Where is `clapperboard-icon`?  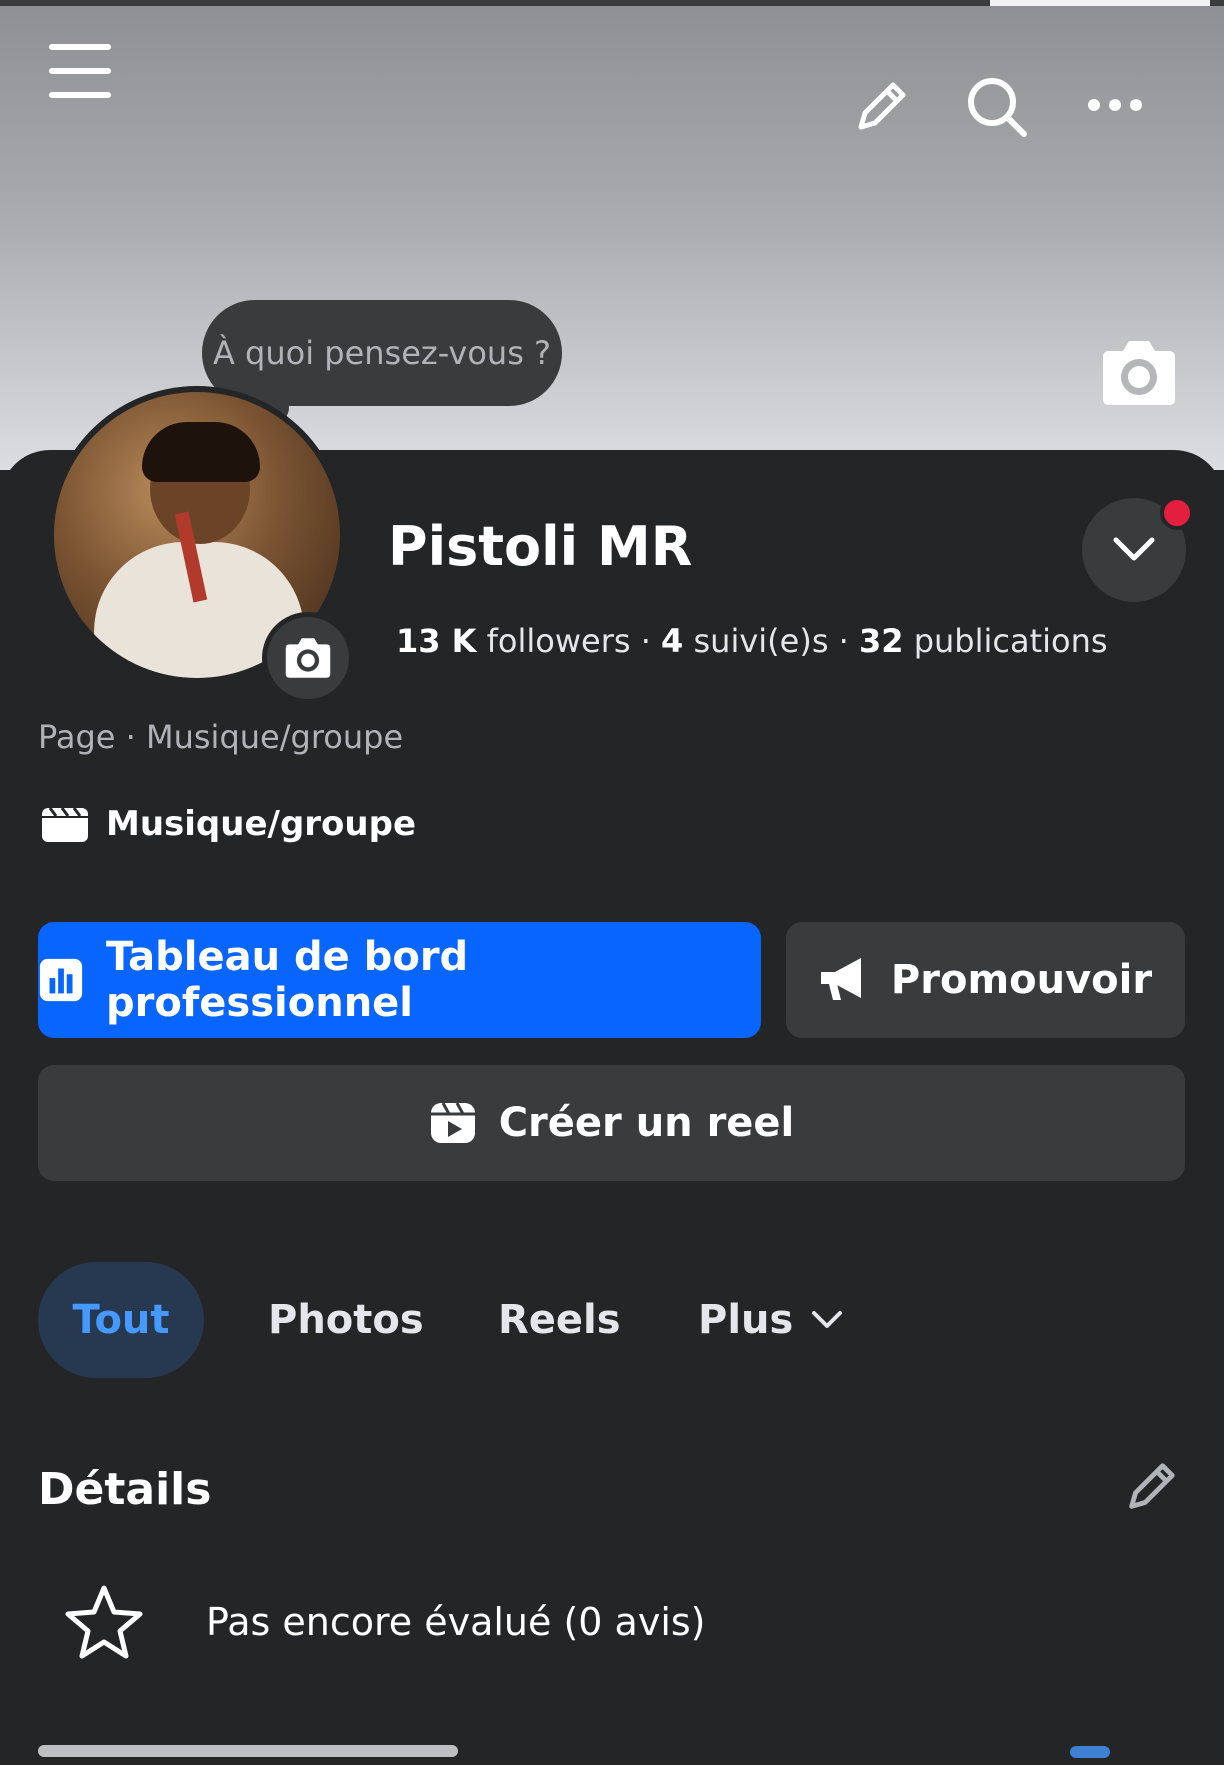 clapperboard-icon is located at coordinates (65, 824).